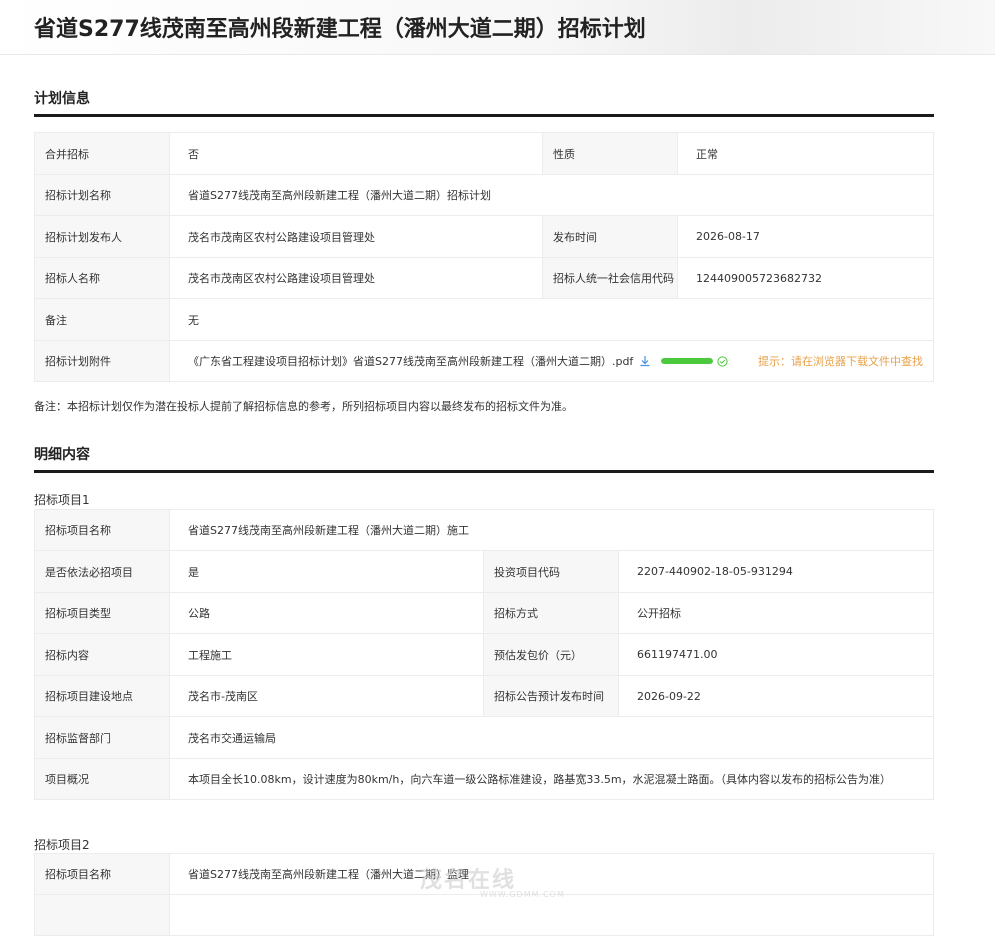 Image resolution: width=995 pixels, height=936 pixels. I want to click on item1-location-value: 茂名市-茂南区, so click(326, 696).